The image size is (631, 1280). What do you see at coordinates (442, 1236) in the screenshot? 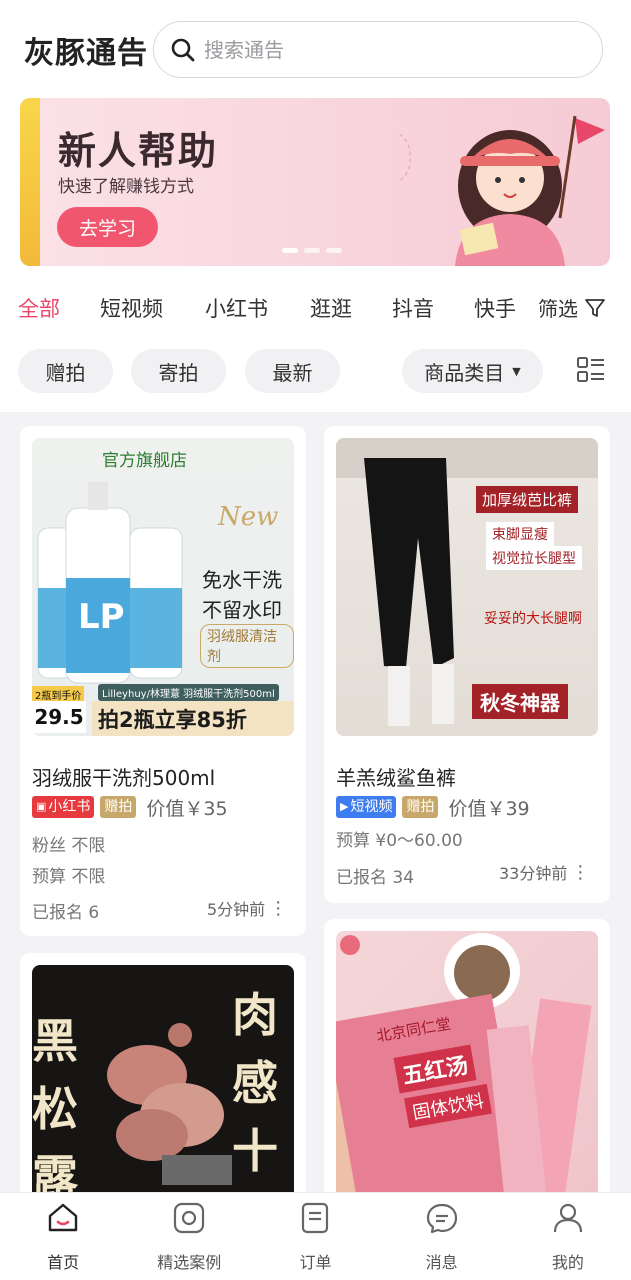
I see `nav-messages: 消息` at bounding box center [442, 1236].